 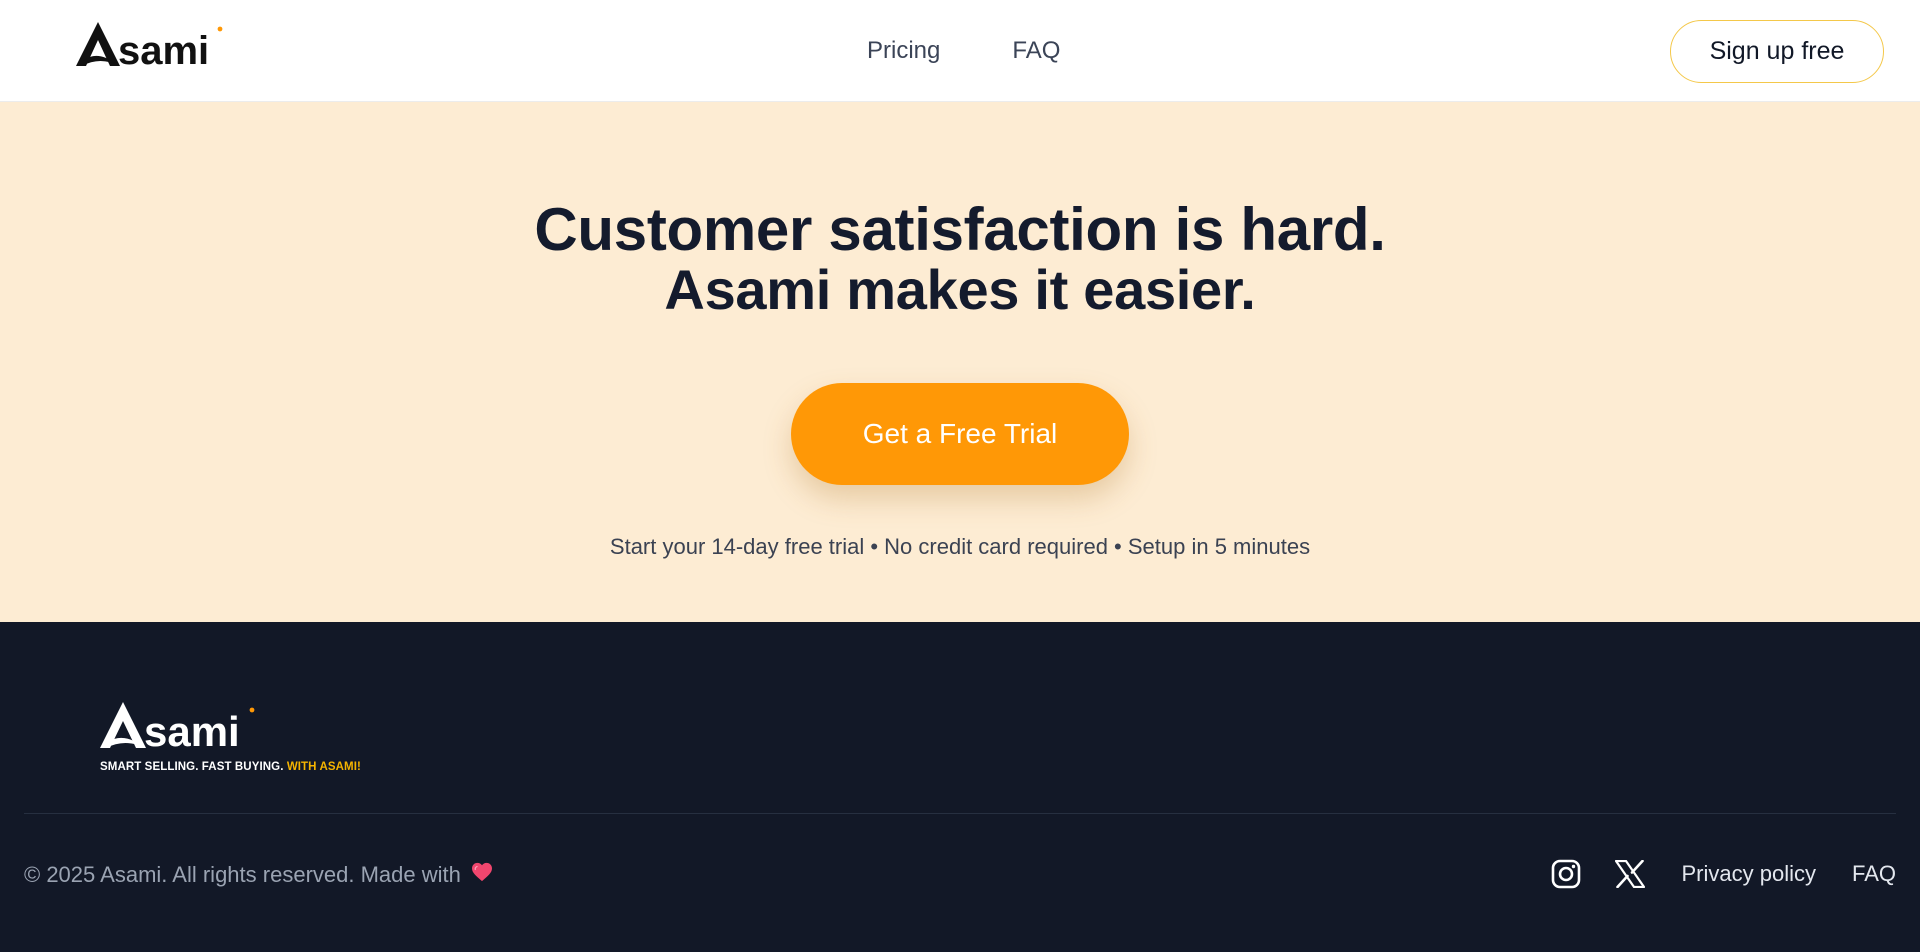 I want to click on tagline-prefix: SMART SELLING. FAST BUYING., so click(x=192, y=767).